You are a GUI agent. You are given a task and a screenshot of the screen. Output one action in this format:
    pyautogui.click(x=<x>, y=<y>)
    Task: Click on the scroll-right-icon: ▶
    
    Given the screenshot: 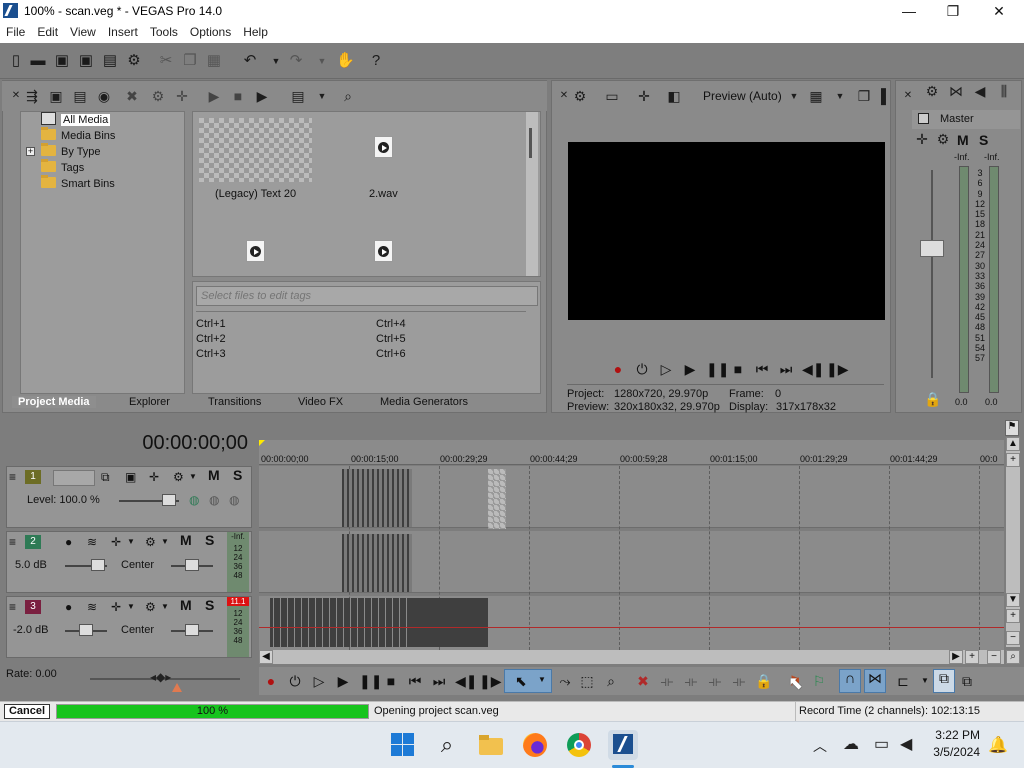 What is the action you would take?
    pyautogui.click(x=956, y=657)
    